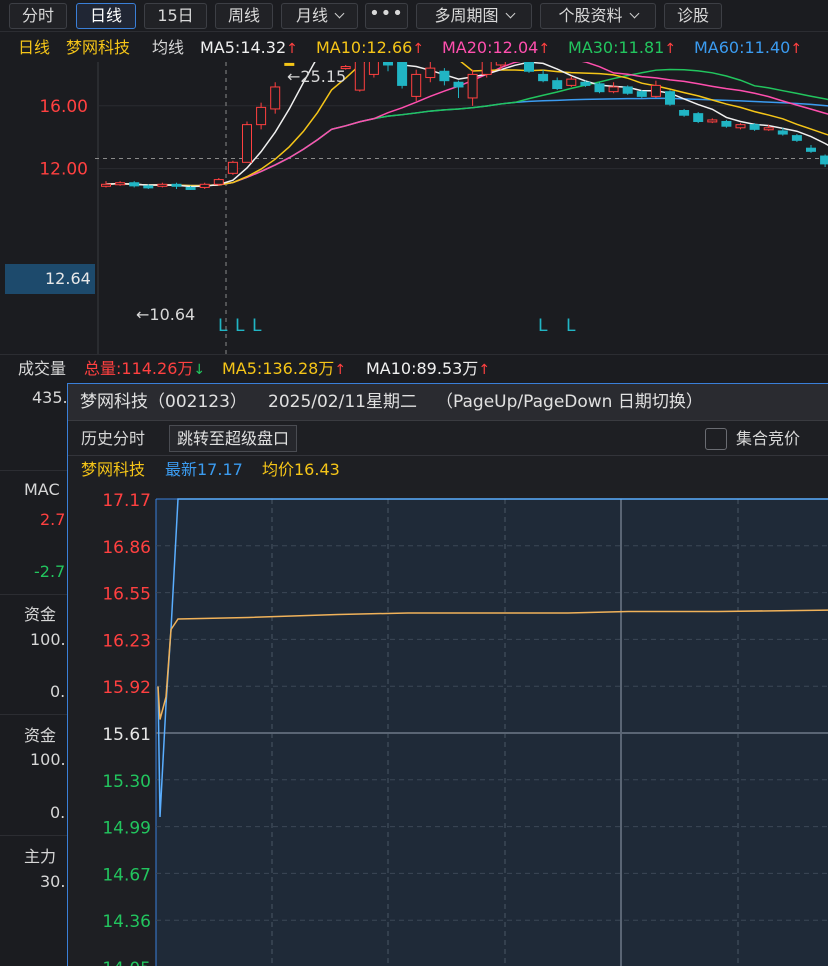 The width and height of the screenshot is (828, 966). I want to click on multi-period-dropdown: 多周期图, so click(474, 16).